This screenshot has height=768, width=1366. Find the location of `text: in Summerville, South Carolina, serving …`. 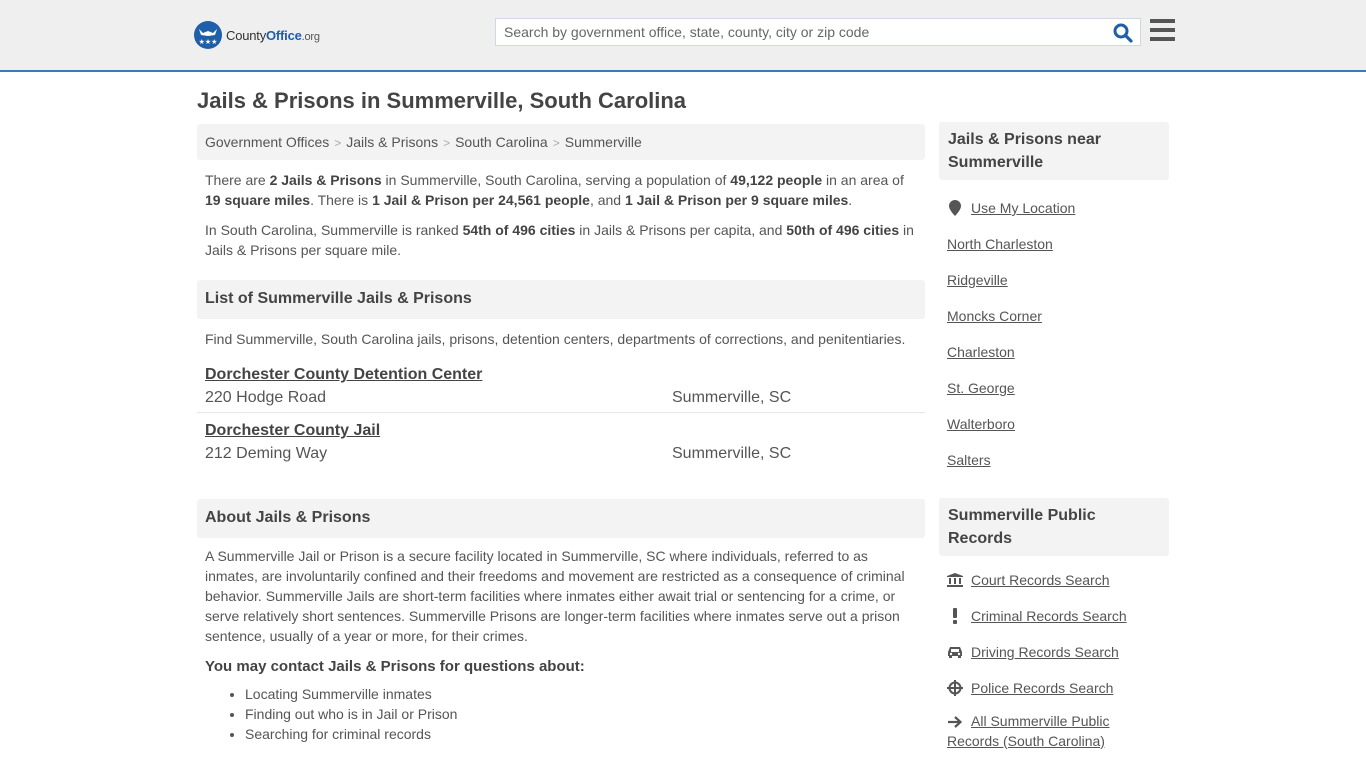

text: in Summerville, South Carolina, serving … is located at coordinates (556, 180).